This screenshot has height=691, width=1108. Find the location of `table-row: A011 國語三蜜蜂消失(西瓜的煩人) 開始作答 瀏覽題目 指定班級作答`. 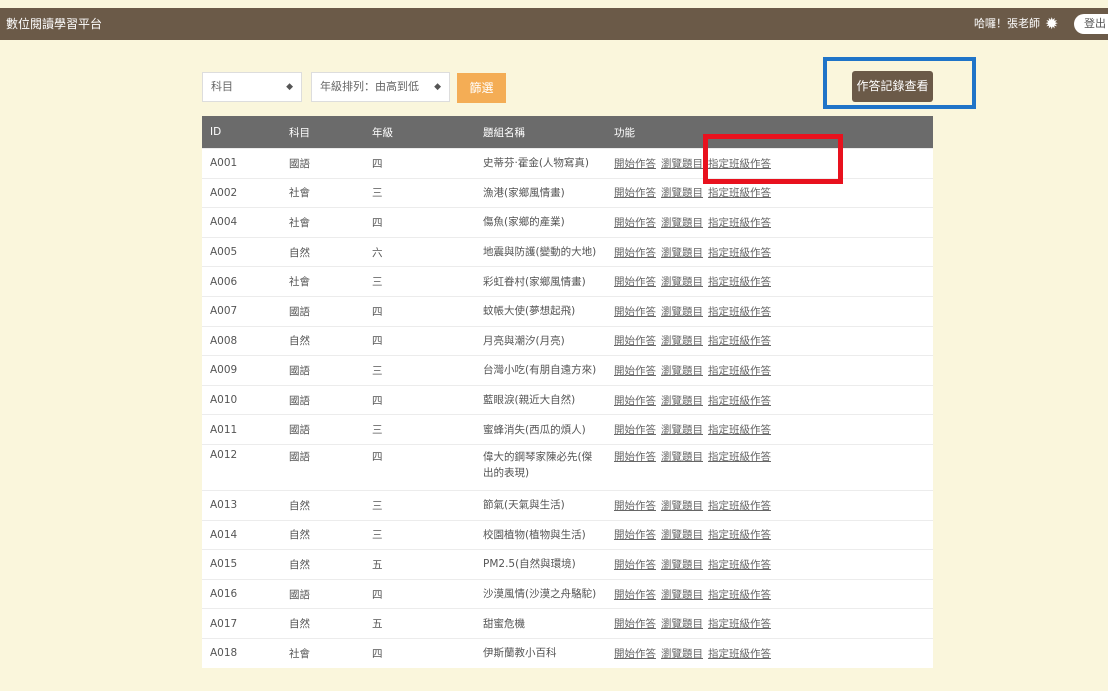

table-row: A011 國語三蜜蜂消失(西瓜的煩人) 開始作答 瀏覽題目 指定班級作答 is located at coordinates (567, 429).